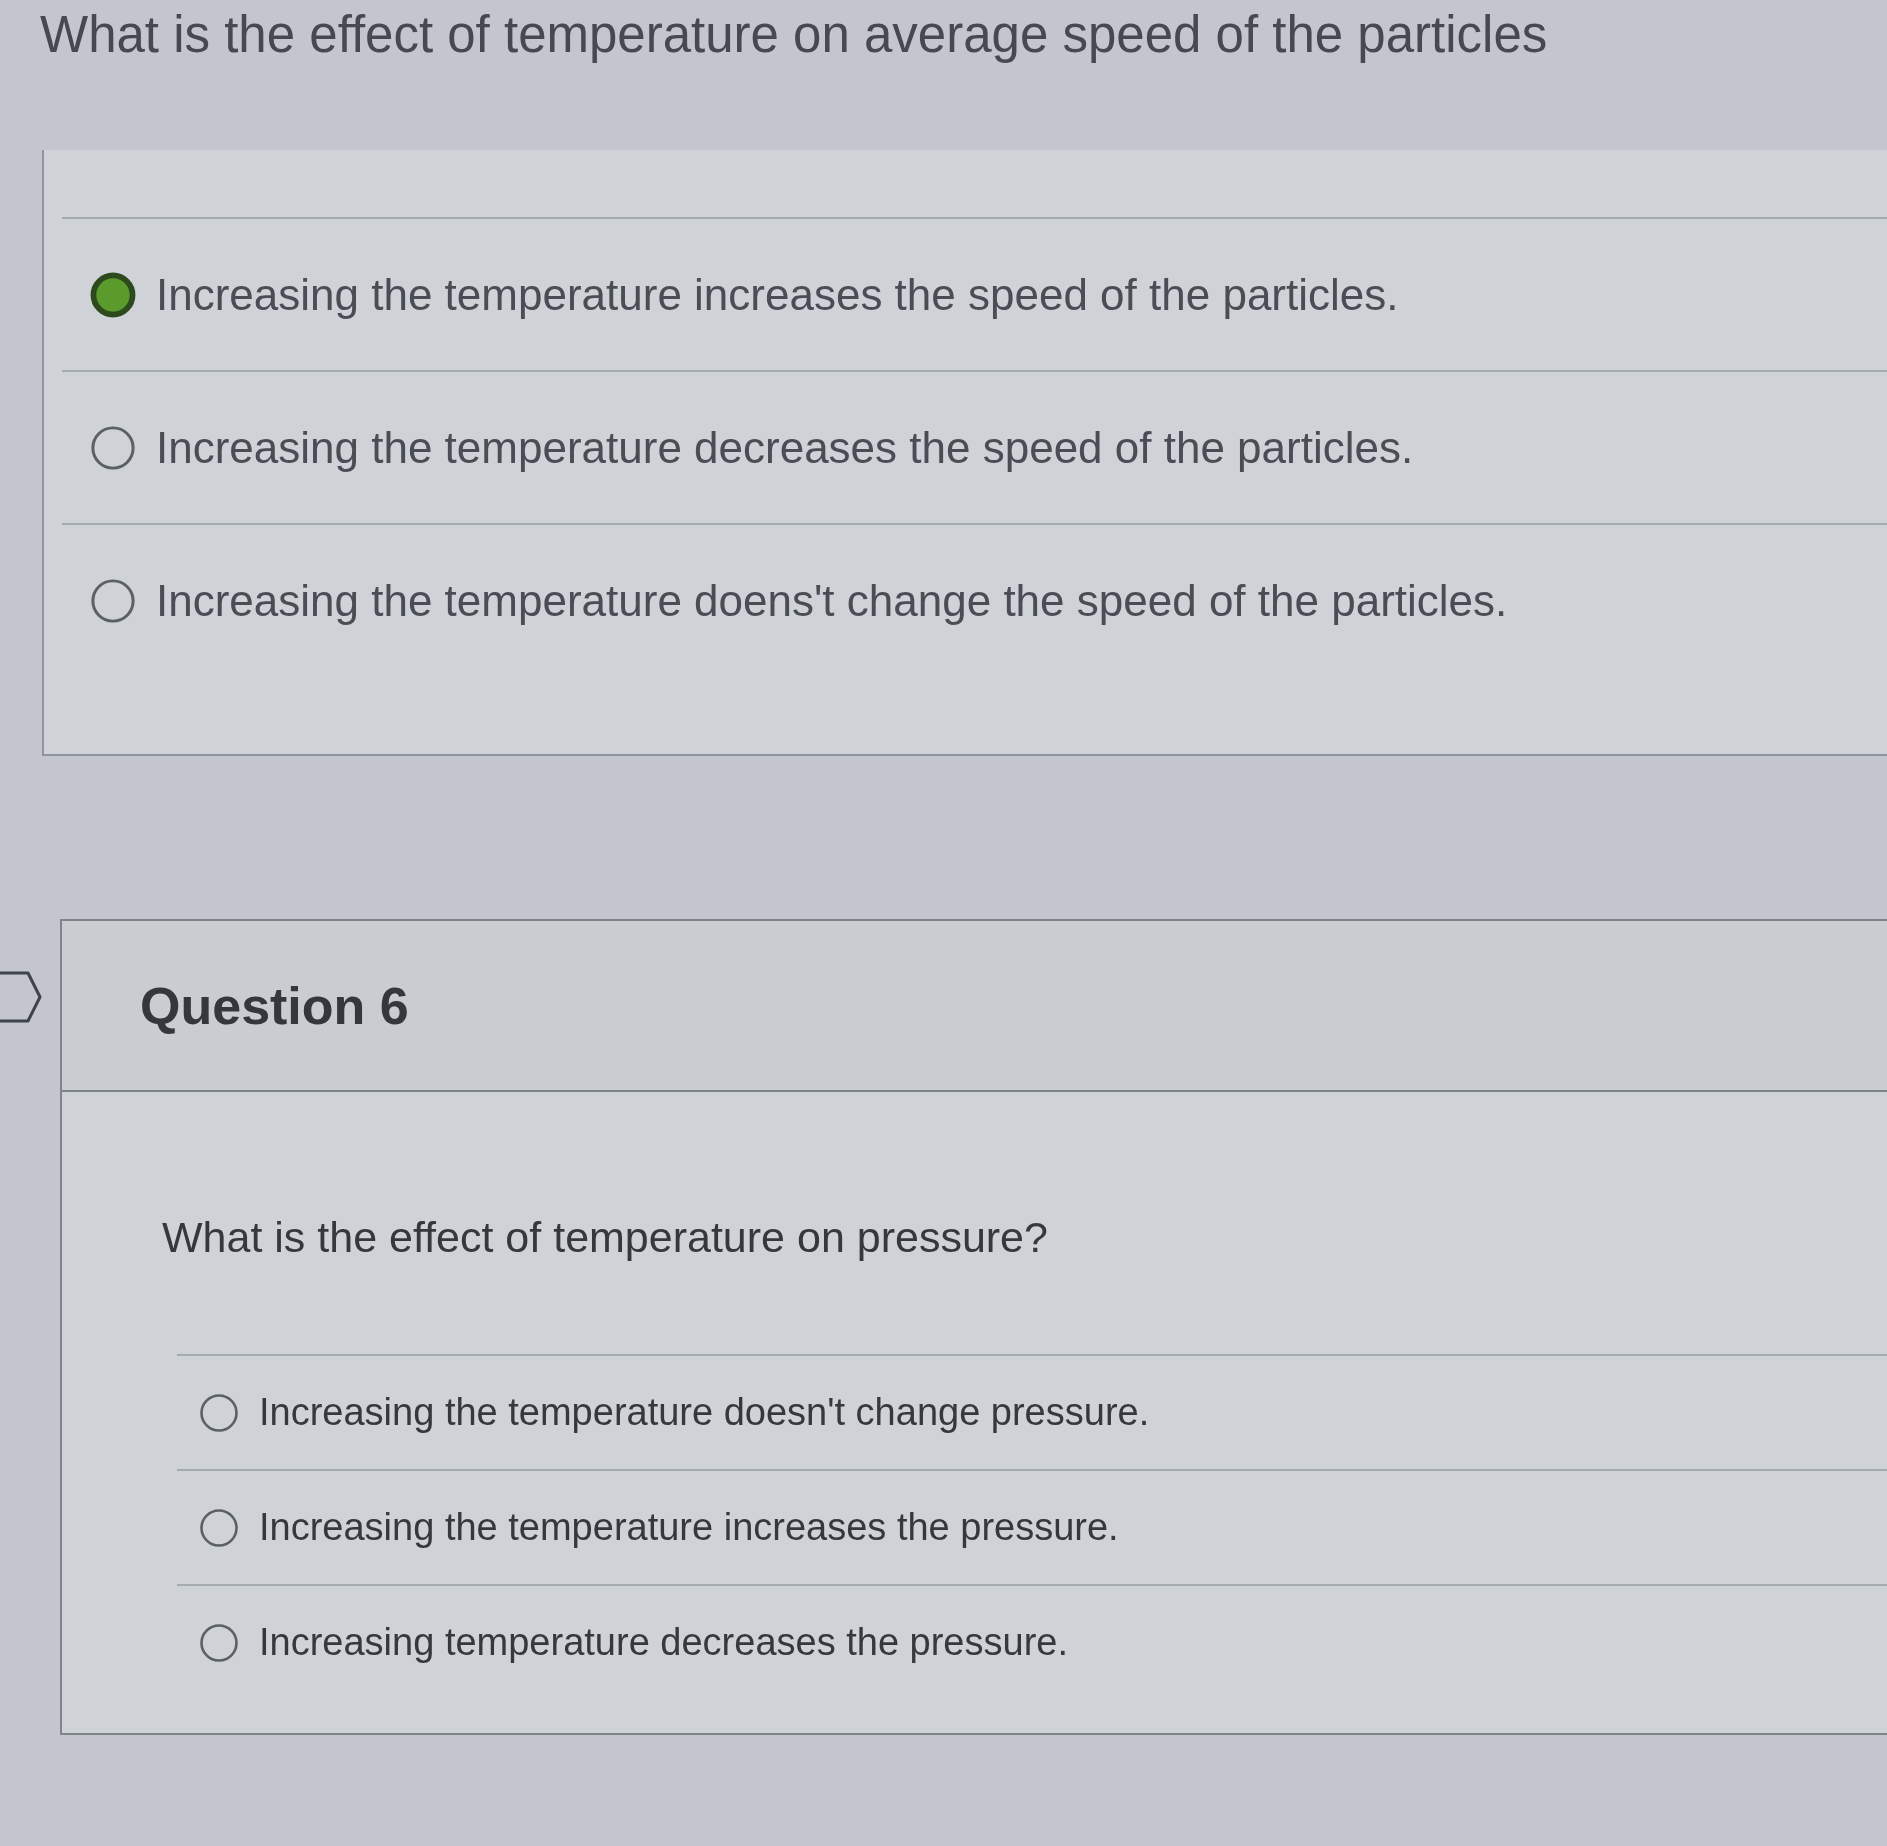 This screenshot has height=1846, width=1887. I want to click on question-title: Question 6, so click(274, 1005).